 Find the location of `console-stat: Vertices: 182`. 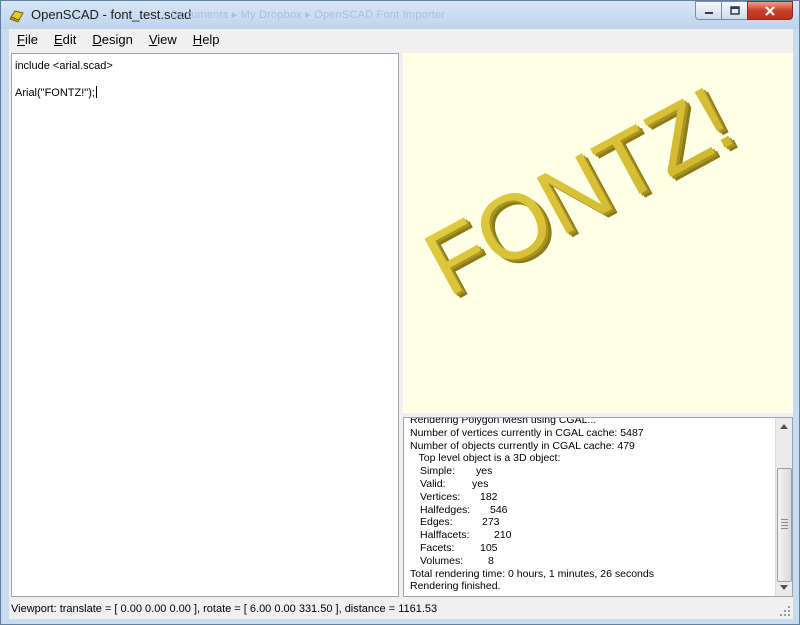

console-stat: Vertices: 182 is located at coordinates (459, 496).